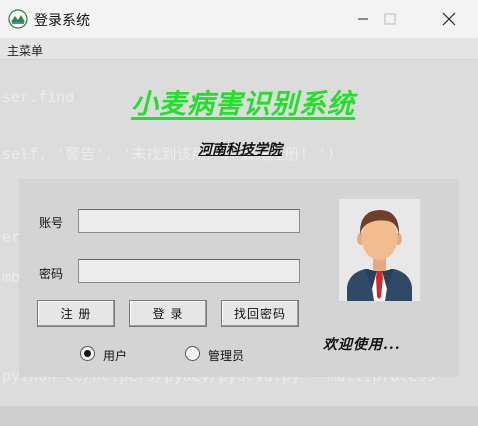 This screenshot has width=478, height=426. I want to click on account-input, so click(189, 221).